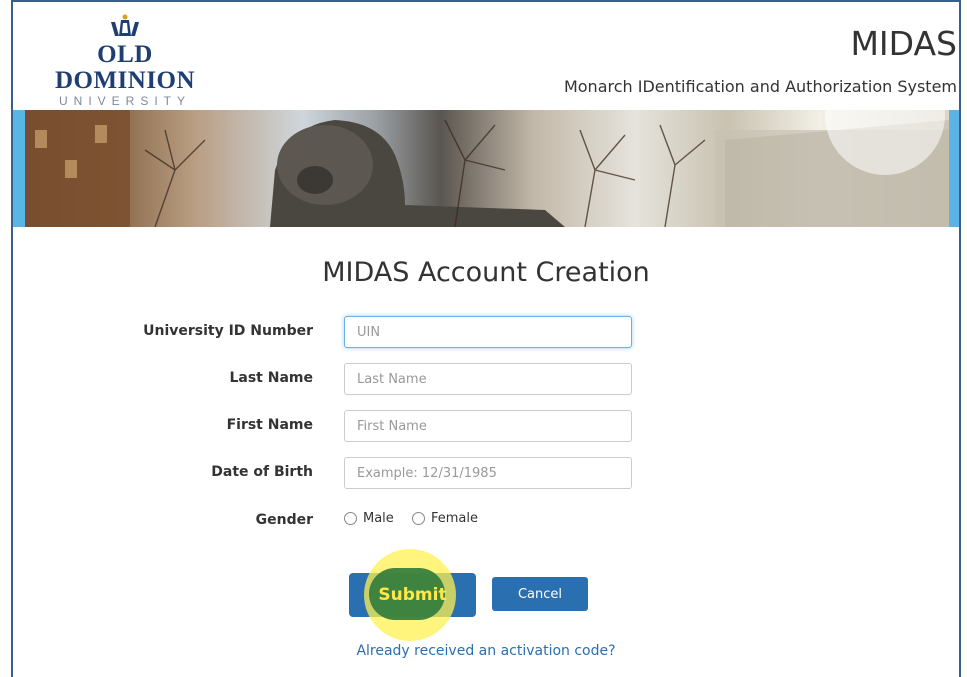 The image size is (967, 677). Describe the element at coordinates (454, 518) in the screenshot. I see `gender-female-label: Female` at that location.